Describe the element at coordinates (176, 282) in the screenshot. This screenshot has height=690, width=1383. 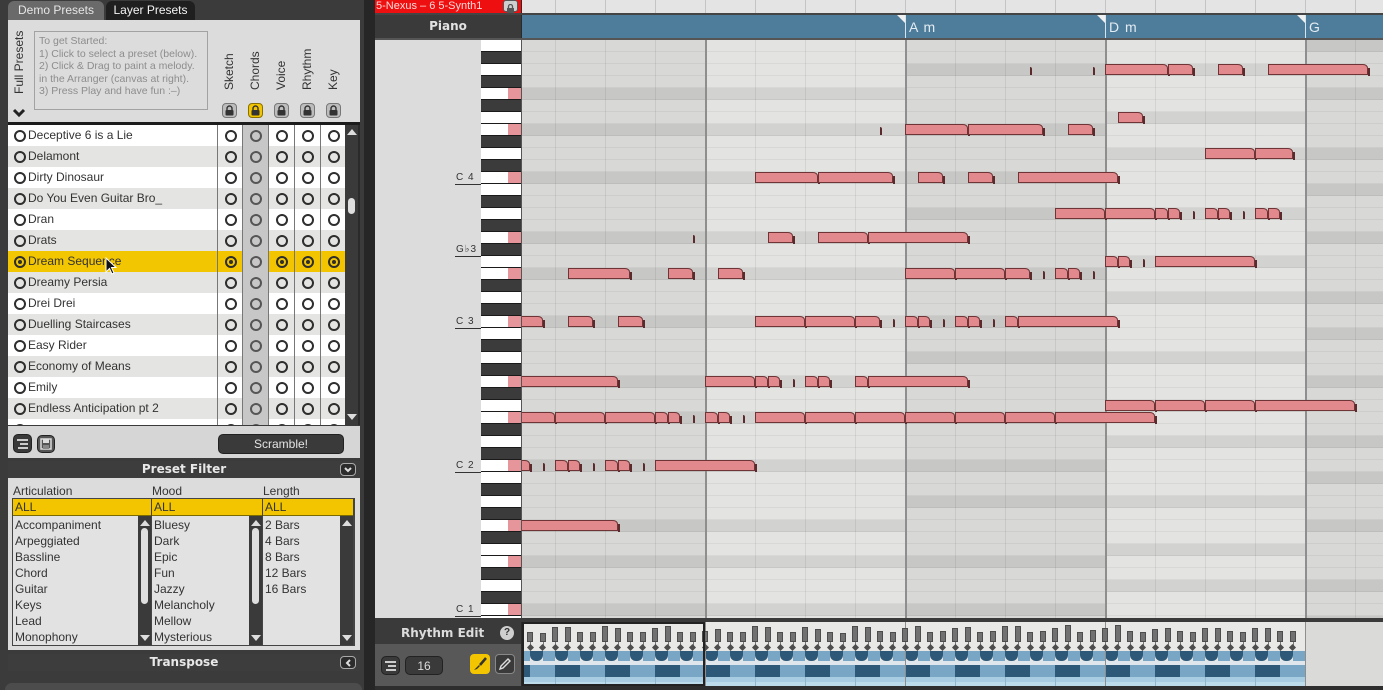
I see `preset-row: Dreamy Persia` at that location.